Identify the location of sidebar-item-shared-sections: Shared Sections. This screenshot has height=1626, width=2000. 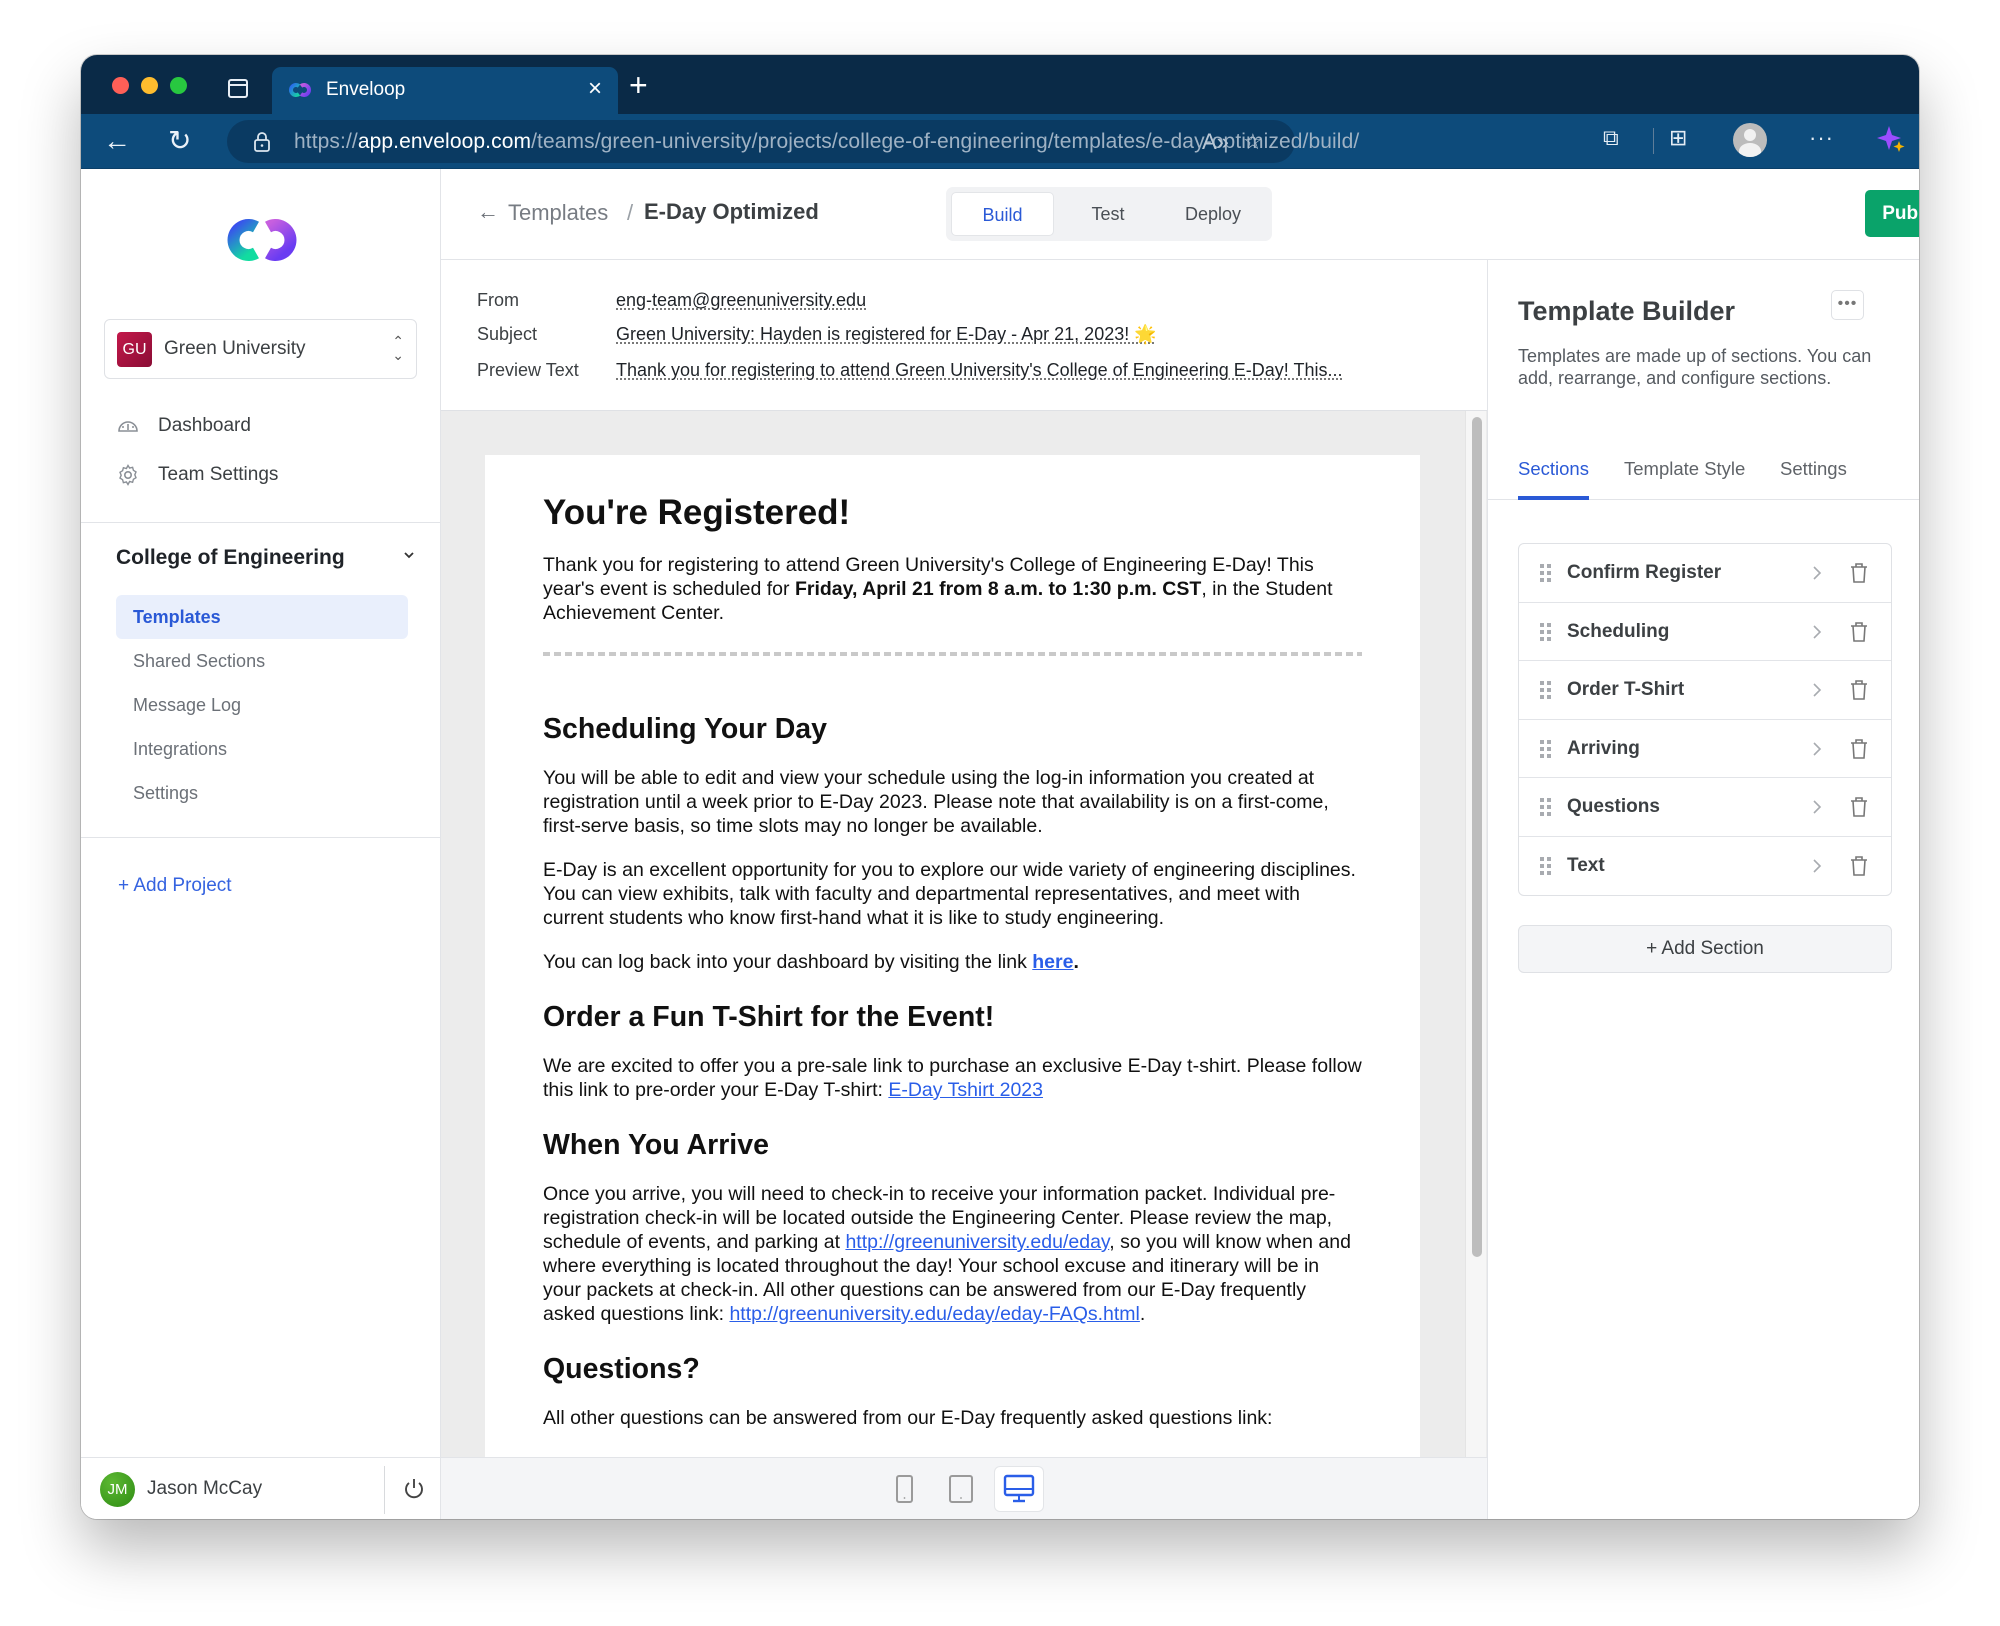
(262, 661).